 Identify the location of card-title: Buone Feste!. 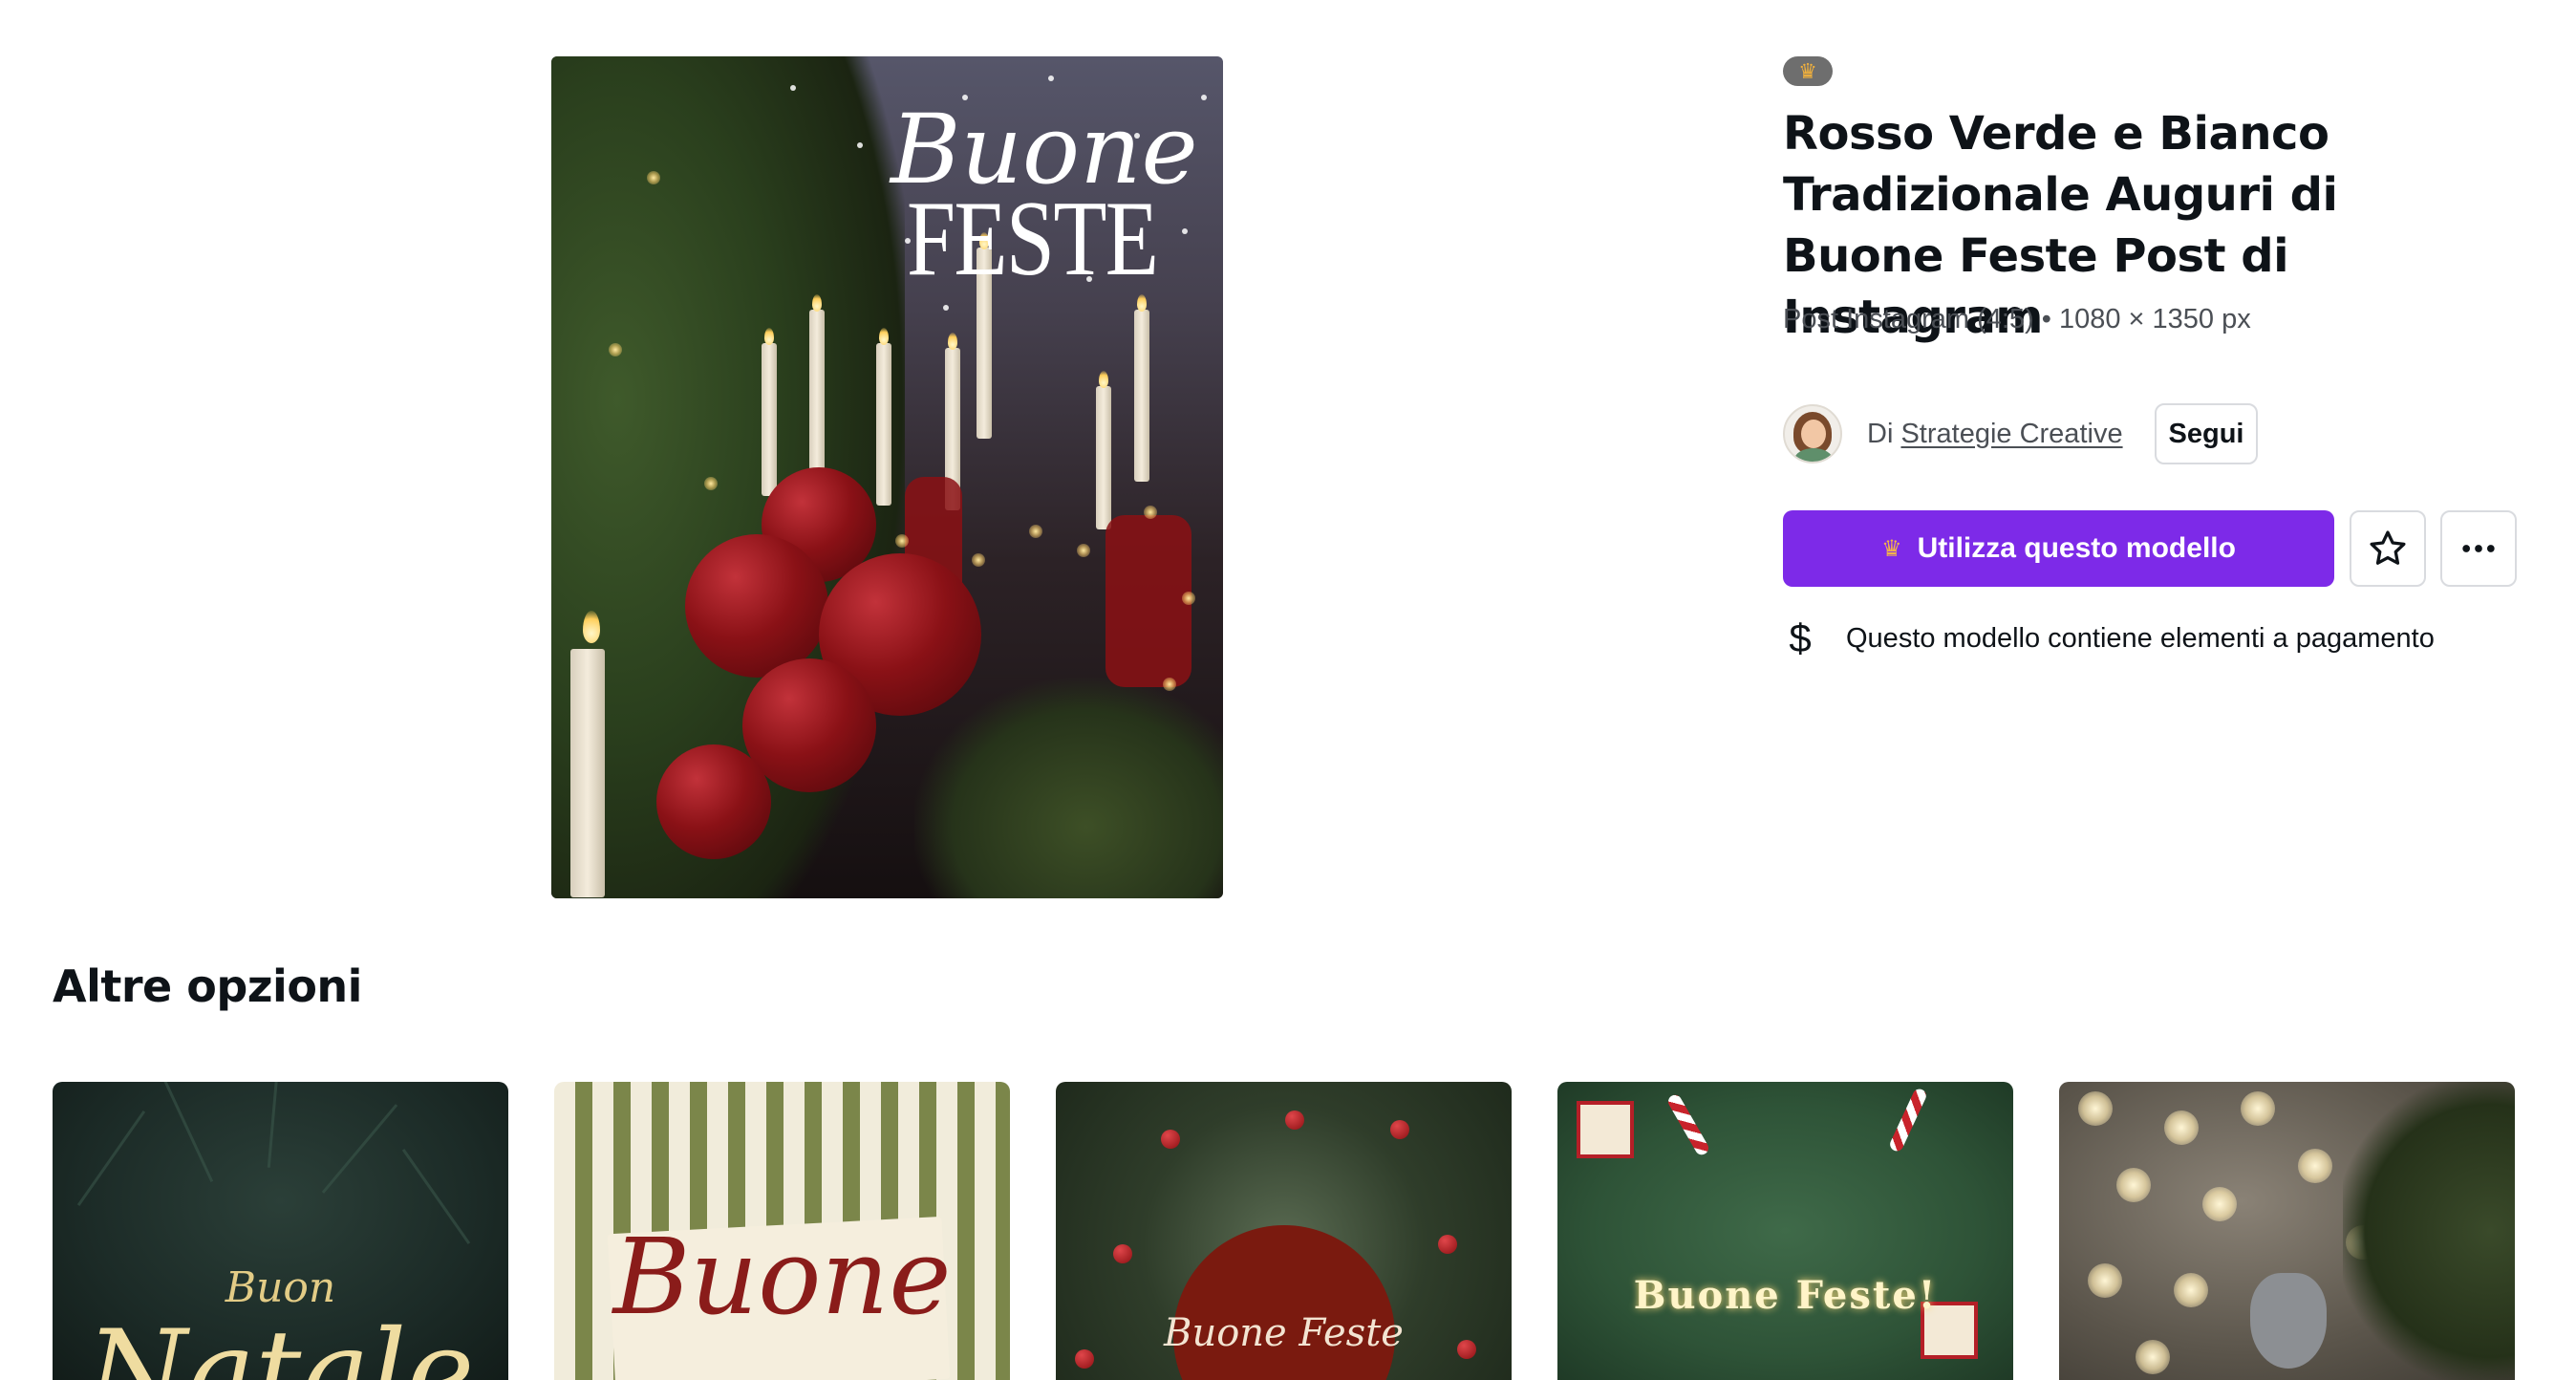
(1785, 1295).